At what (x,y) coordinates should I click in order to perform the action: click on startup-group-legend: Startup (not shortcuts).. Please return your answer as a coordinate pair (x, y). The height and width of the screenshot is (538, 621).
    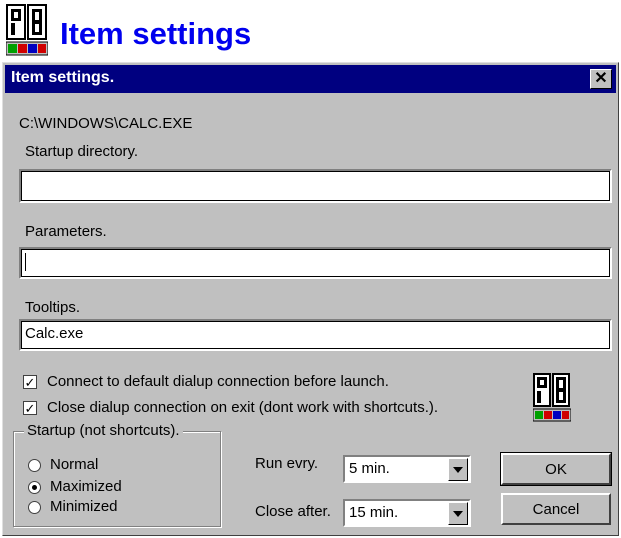
    Looking at the image, I should click on (103, 430).